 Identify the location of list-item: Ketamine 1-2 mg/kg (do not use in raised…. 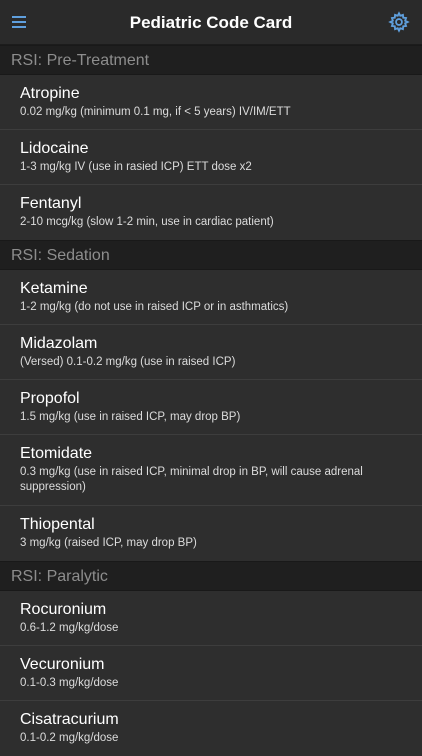
(211, 297).